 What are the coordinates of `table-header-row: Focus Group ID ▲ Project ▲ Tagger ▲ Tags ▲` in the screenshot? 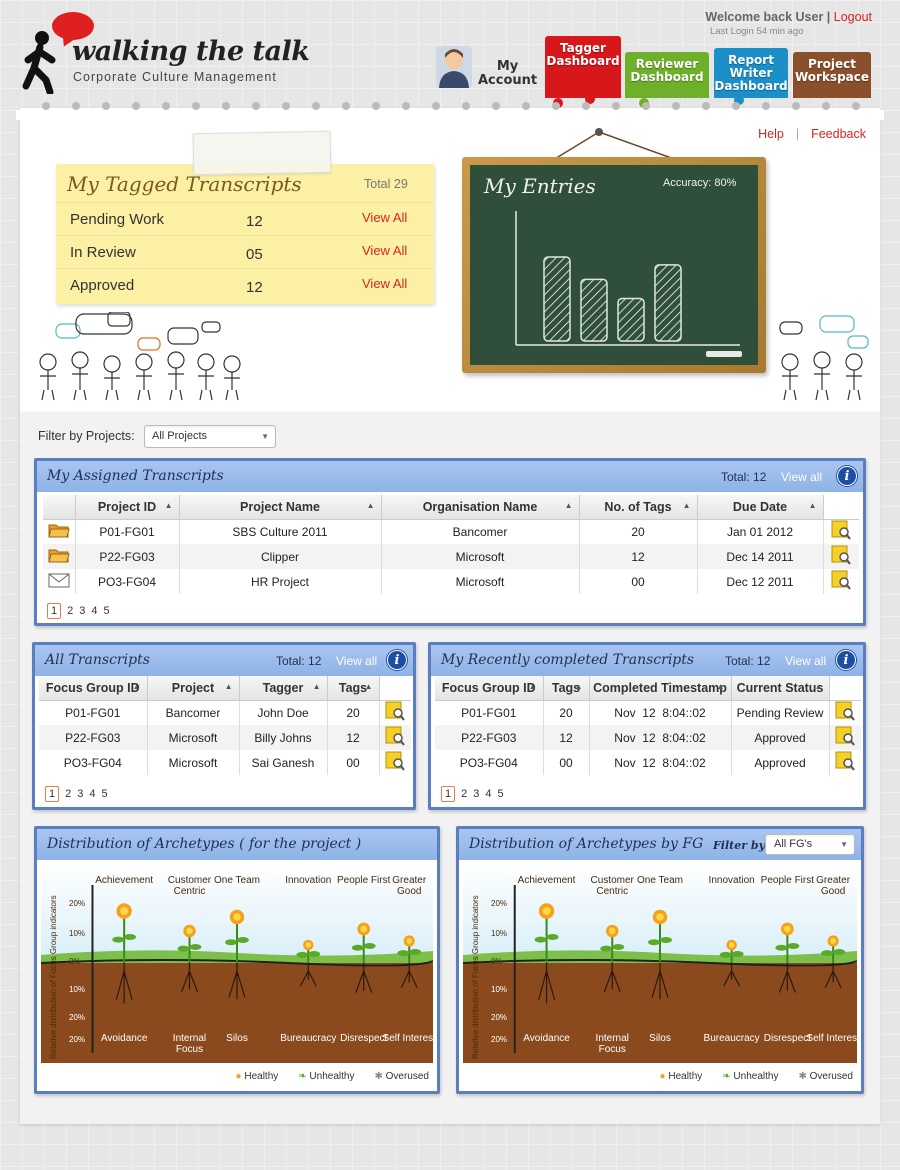 It's located at (225, 688).